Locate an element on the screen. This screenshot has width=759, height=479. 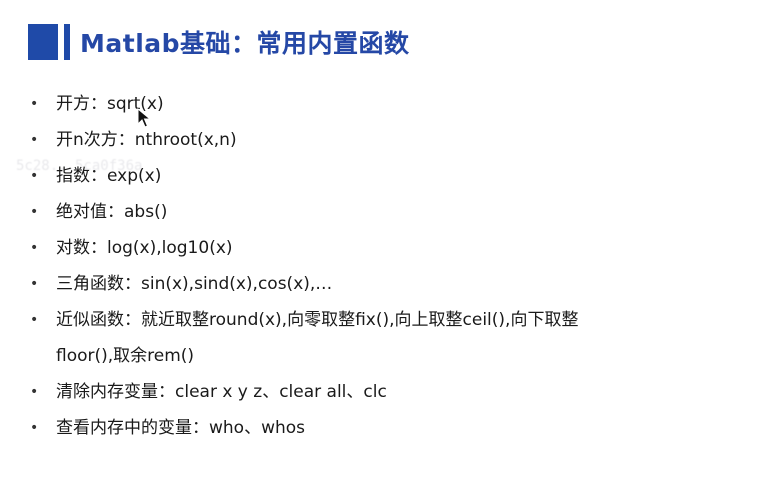
list-item-abs: • 绝对值：abs() is located at coordinates (380, 212).